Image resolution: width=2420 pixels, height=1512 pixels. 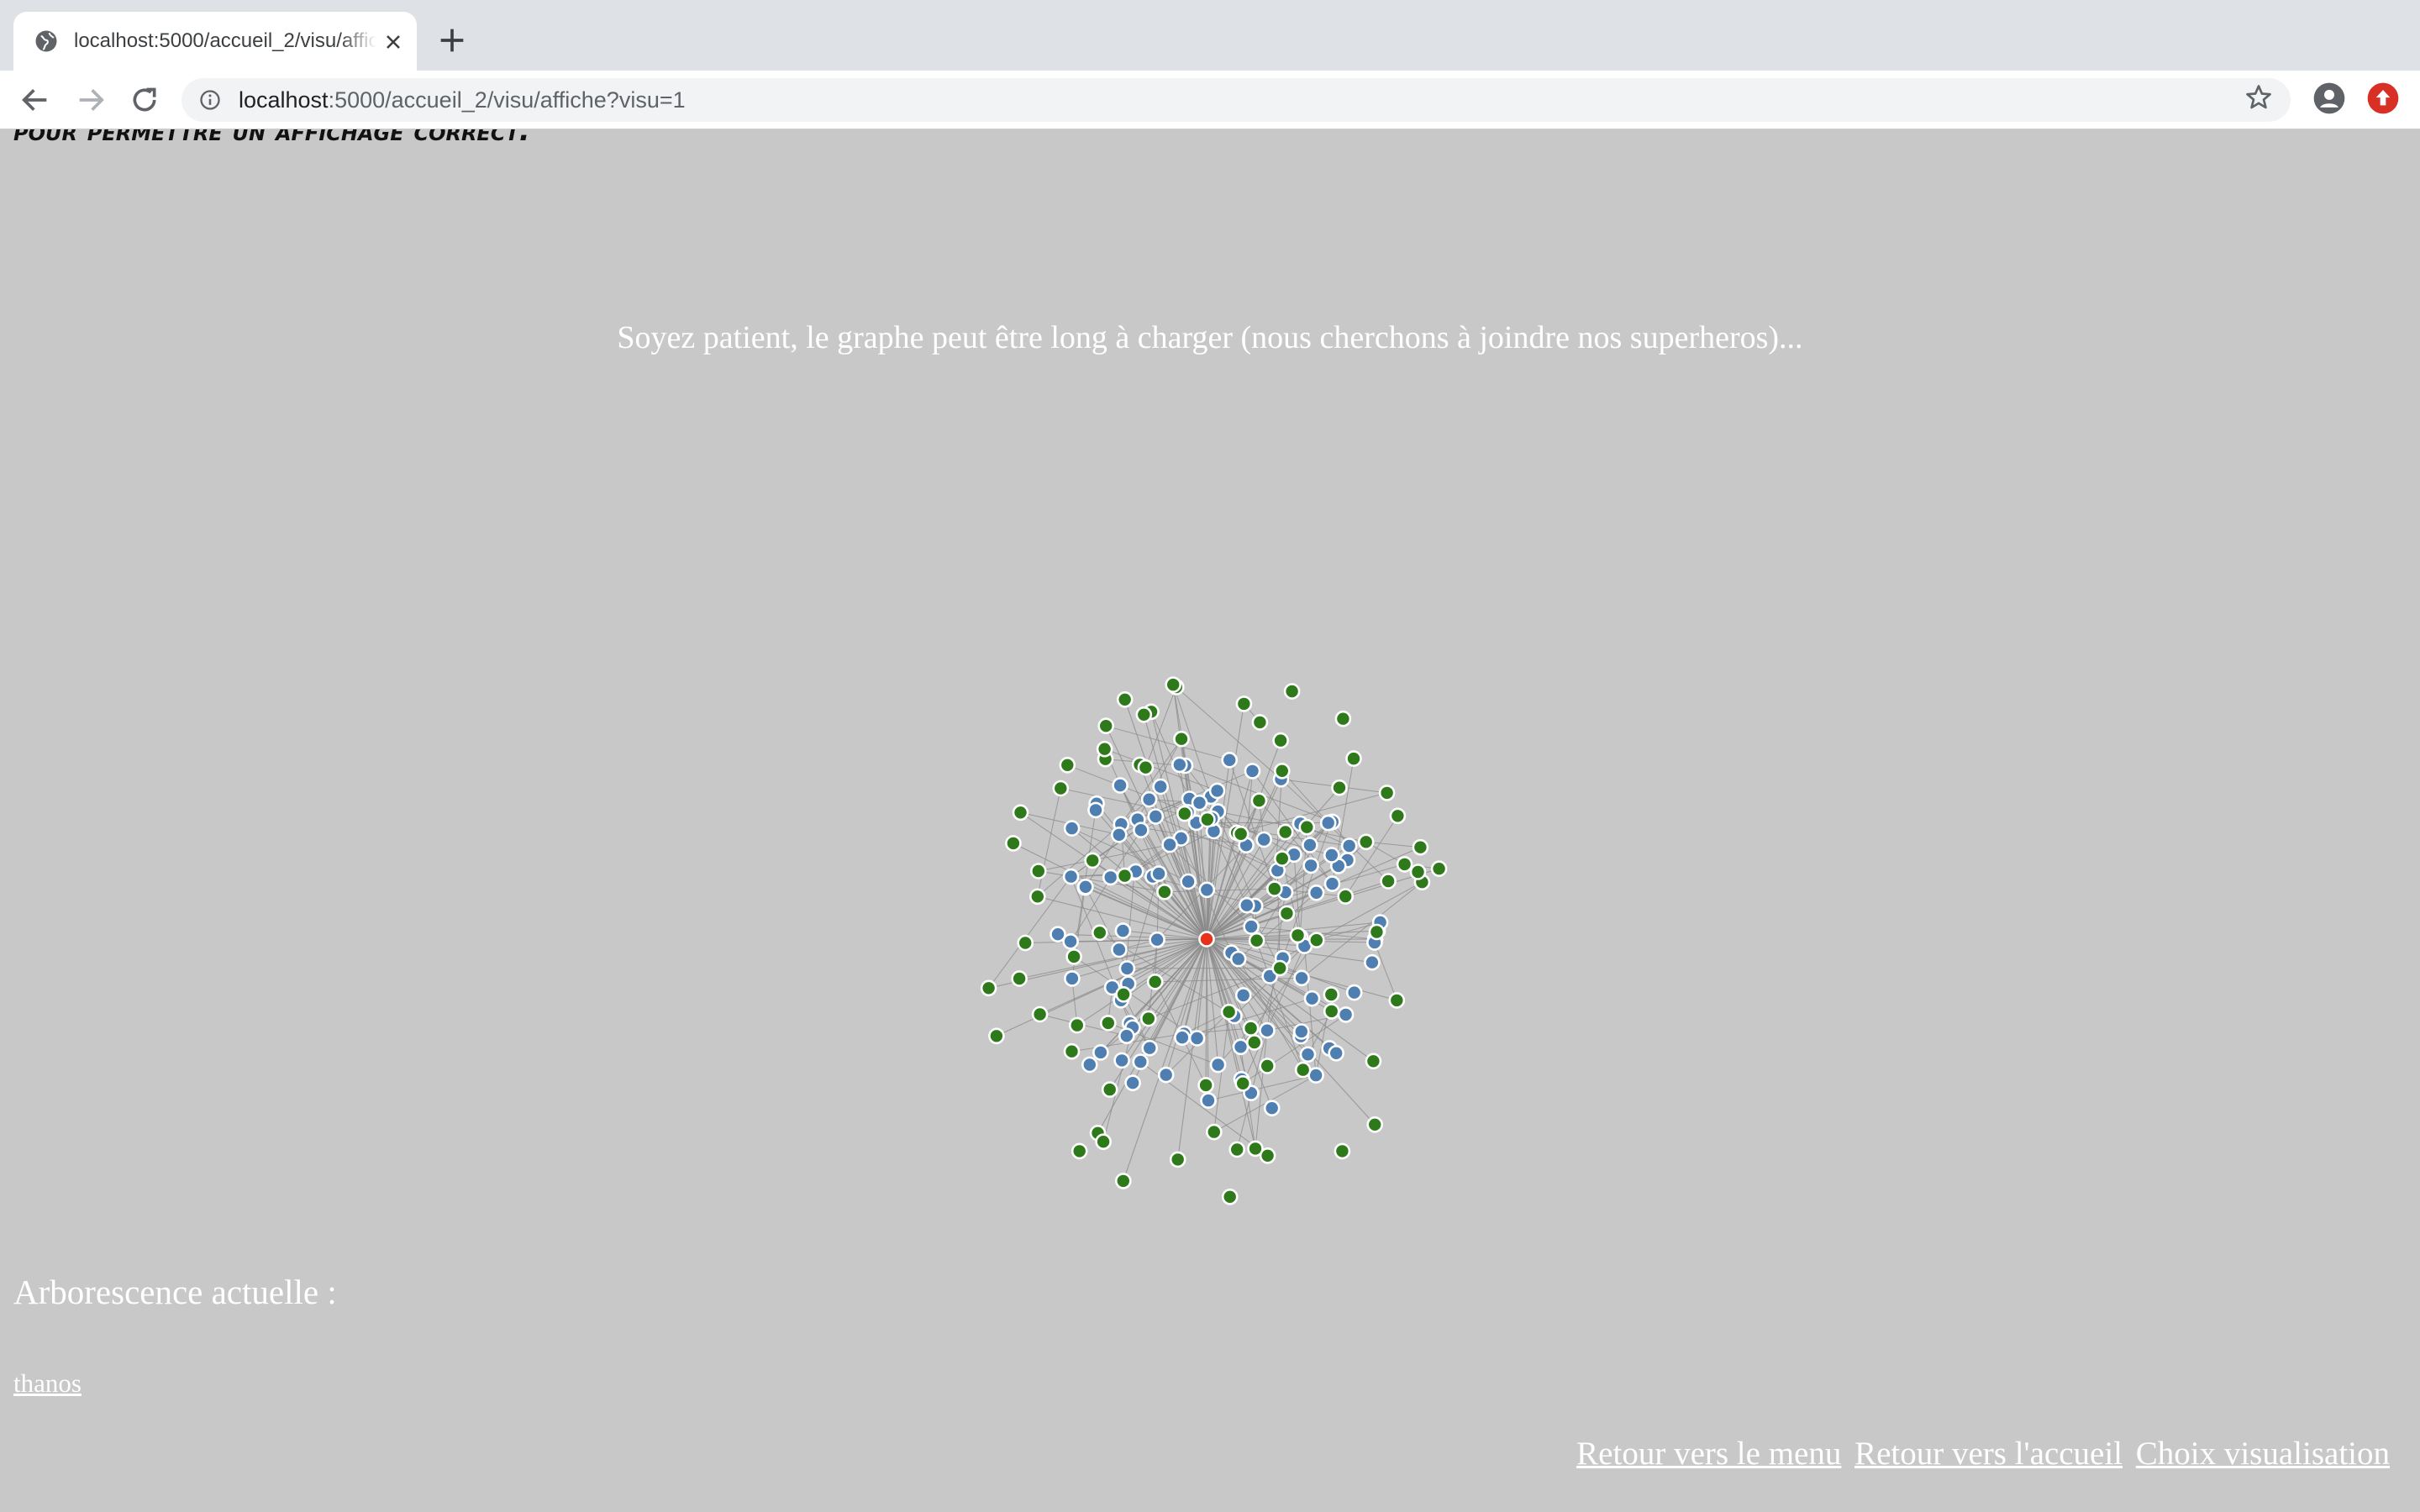 I want to click on close-icon, so click(x=393, y=42).